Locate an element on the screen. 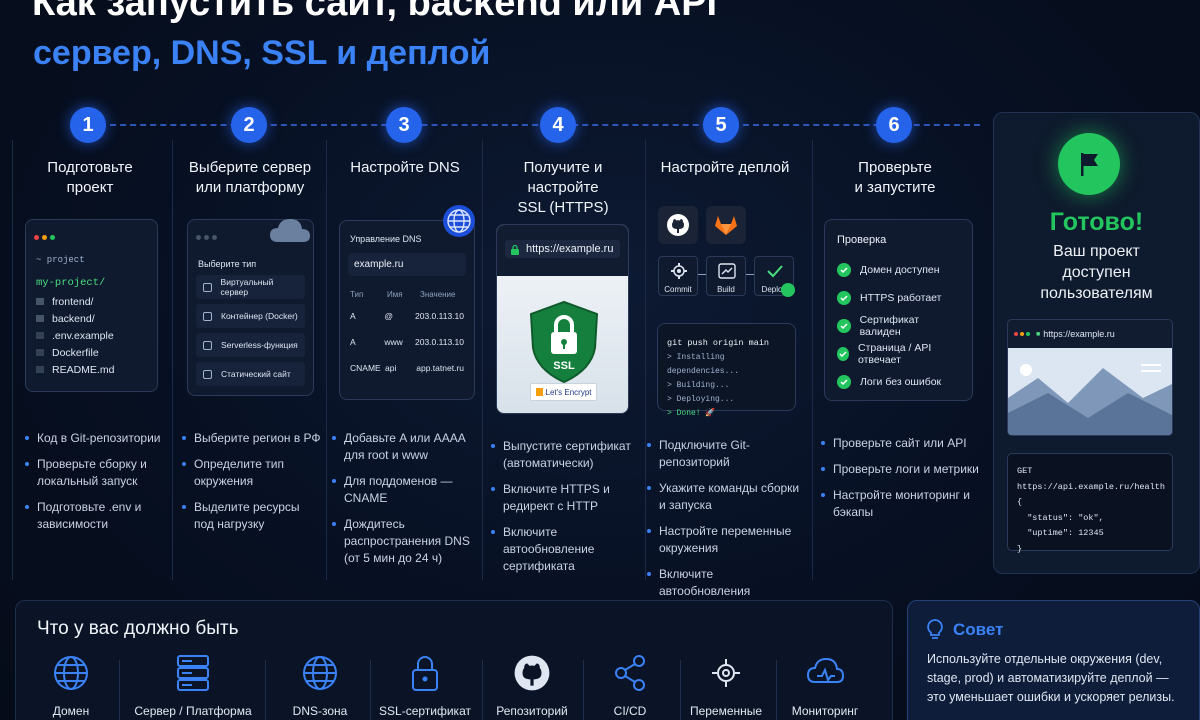 The image size is (1200, 720). done-browser-toolbar: ■ https://example.ru is located at coordinates (1090, 334).